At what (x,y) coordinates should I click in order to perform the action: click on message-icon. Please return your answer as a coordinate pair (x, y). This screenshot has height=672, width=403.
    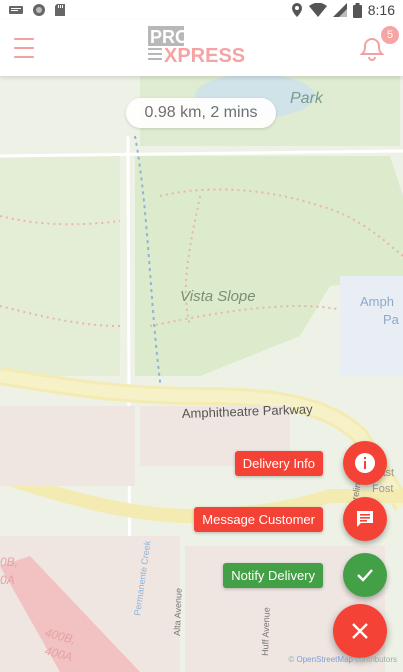
    Looking at the image, I should click on (365, 519).